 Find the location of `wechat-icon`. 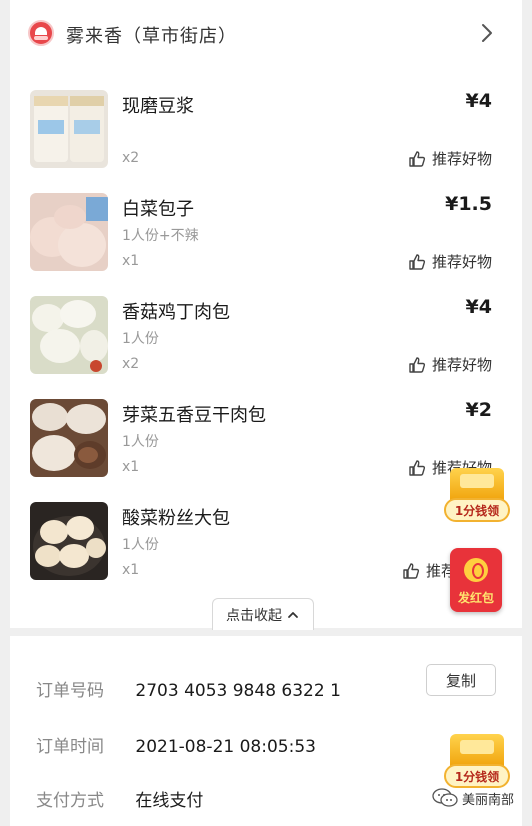

wechat-icon is located at coordinates (445, 797).